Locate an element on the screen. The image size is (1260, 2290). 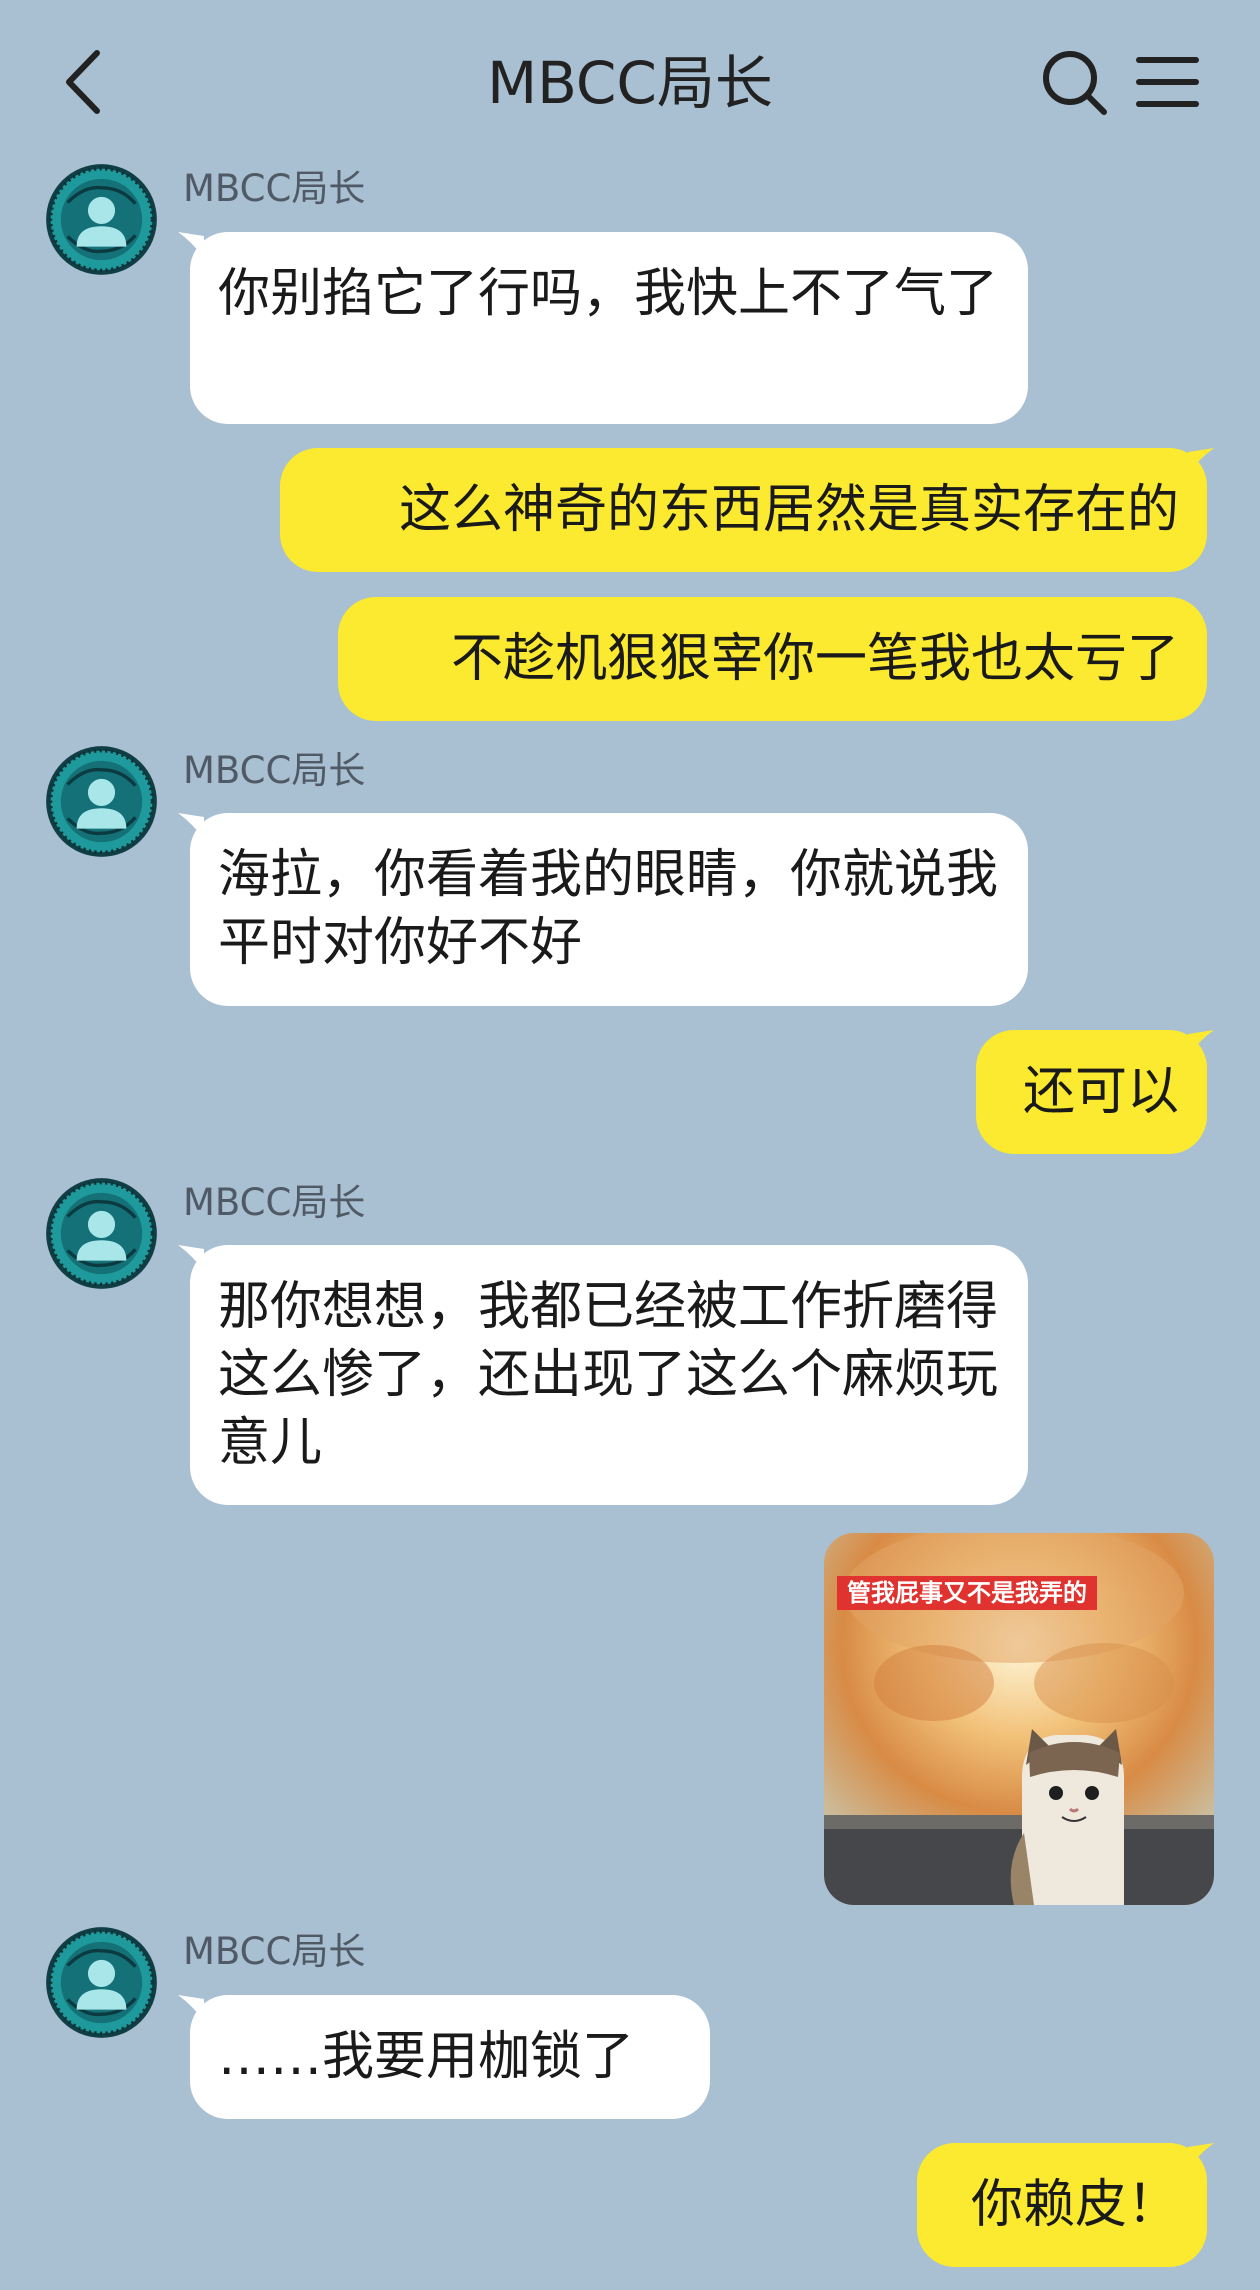
menu-button is located at coordinates (1167, 82).